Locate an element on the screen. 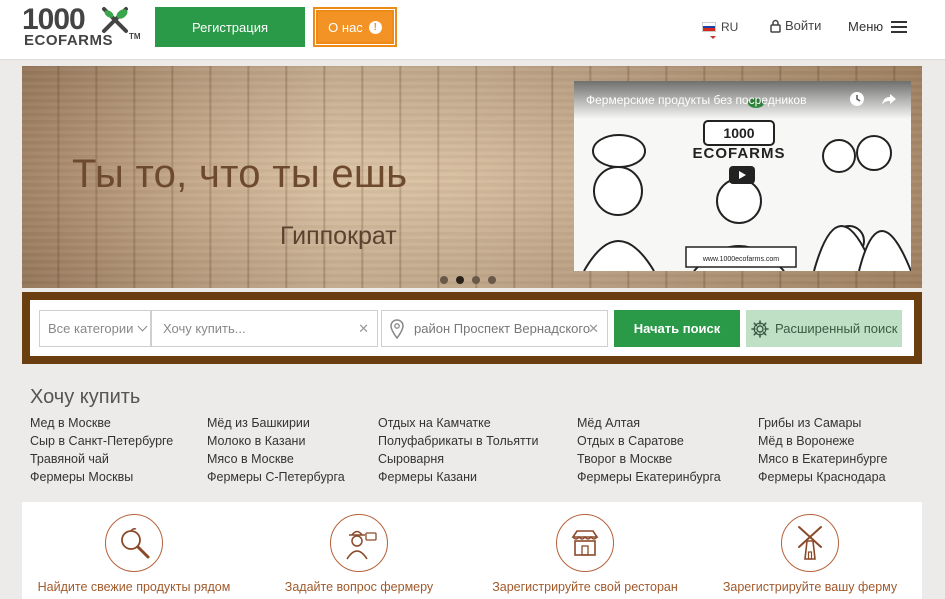  popular-link: Сыроварня is located at coordinates (458, 459).